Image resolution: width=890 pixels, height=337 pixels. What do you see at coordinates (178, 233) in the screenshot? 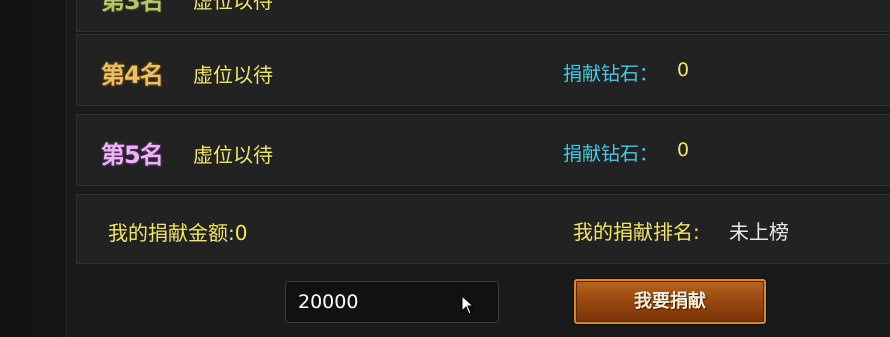
I see `my-donation-amount: 我的捐献金额:0` at bounding box center [178, 233].